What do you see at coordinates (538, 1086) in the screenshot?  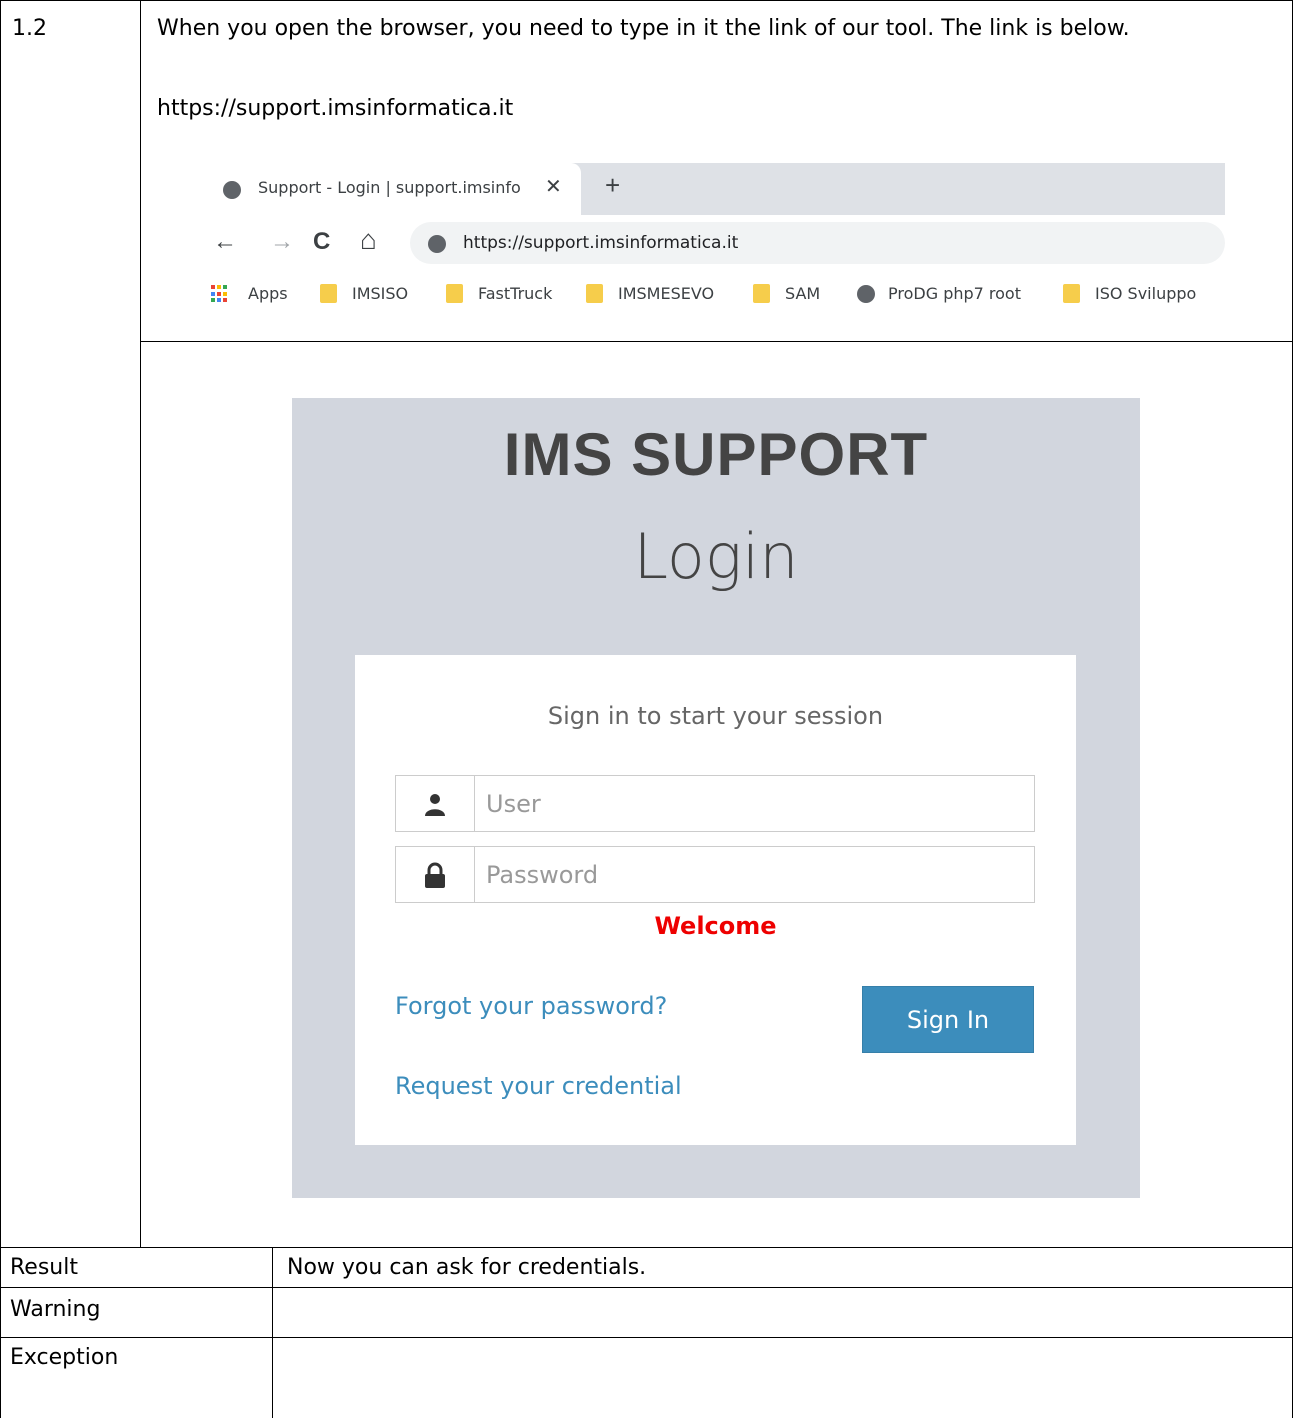 I see `request-credential-link: Request your credential` at bounding box center [538, 1086].